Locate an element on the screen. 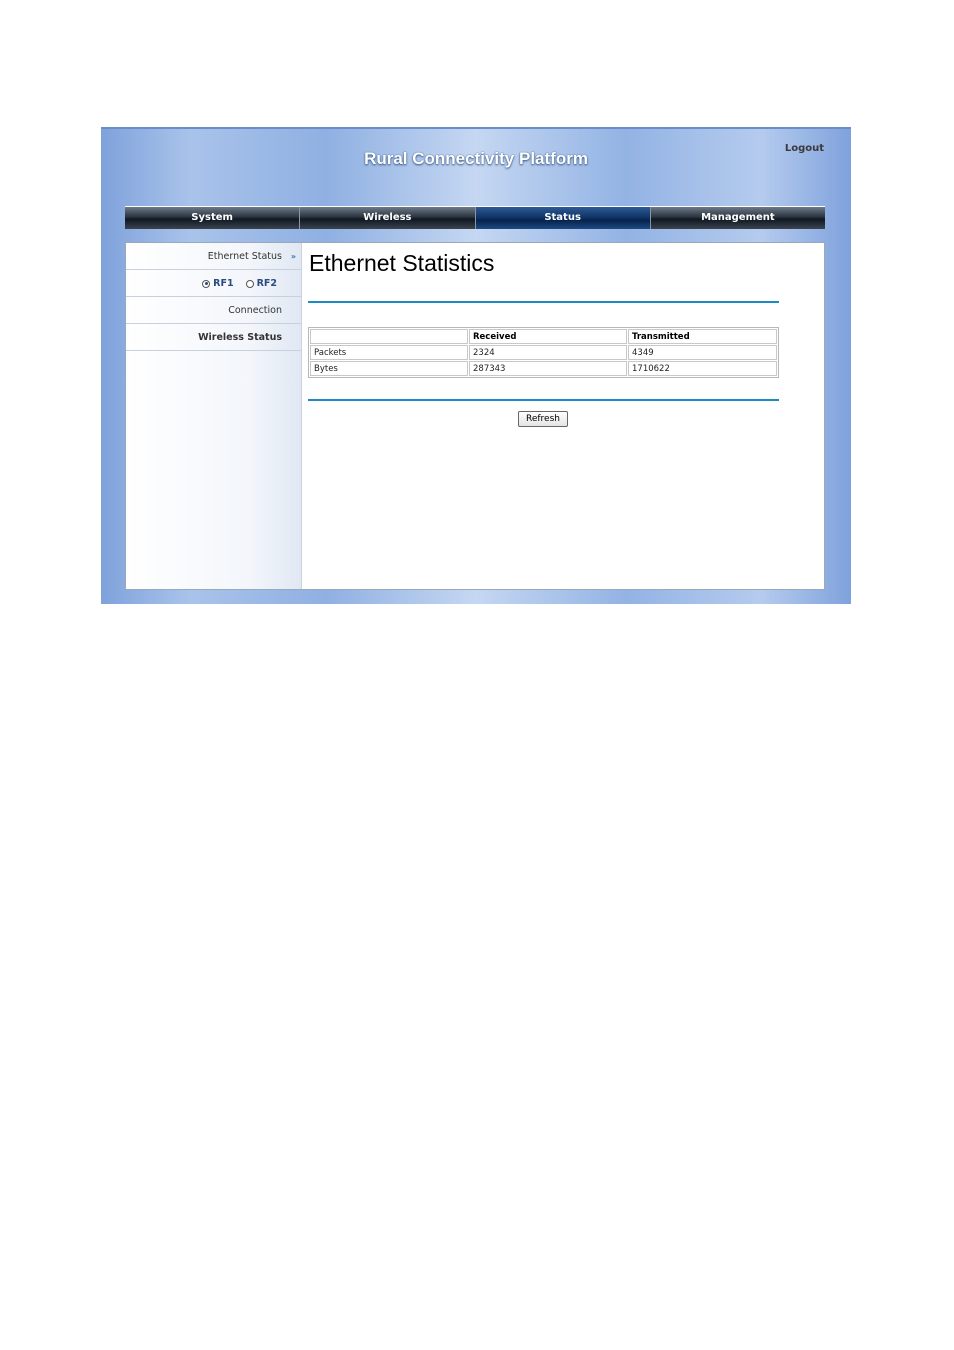 This screenshot has width=954, height=1350. table-row: Packets 2324 4349 is located at coordinates (543, 352).